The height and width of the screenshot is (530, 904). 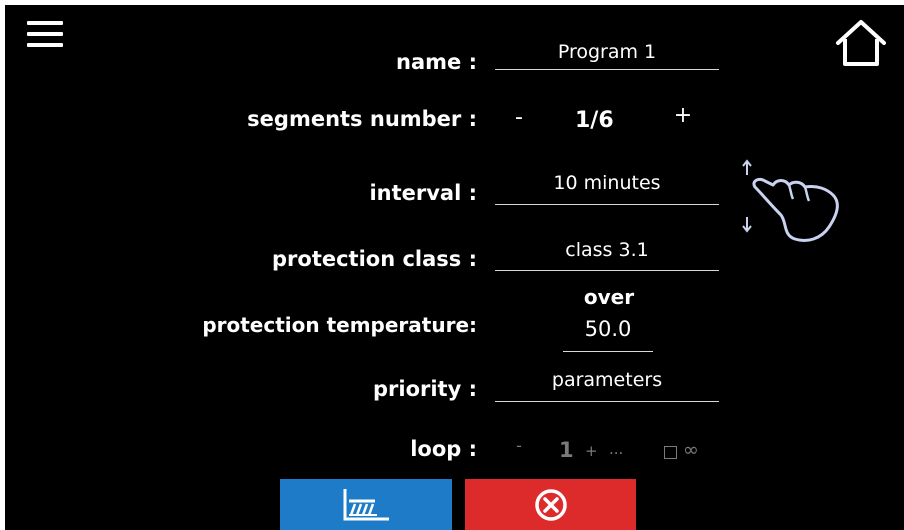 I want to click on priority-field: parameters, so click(x=607, y=385).